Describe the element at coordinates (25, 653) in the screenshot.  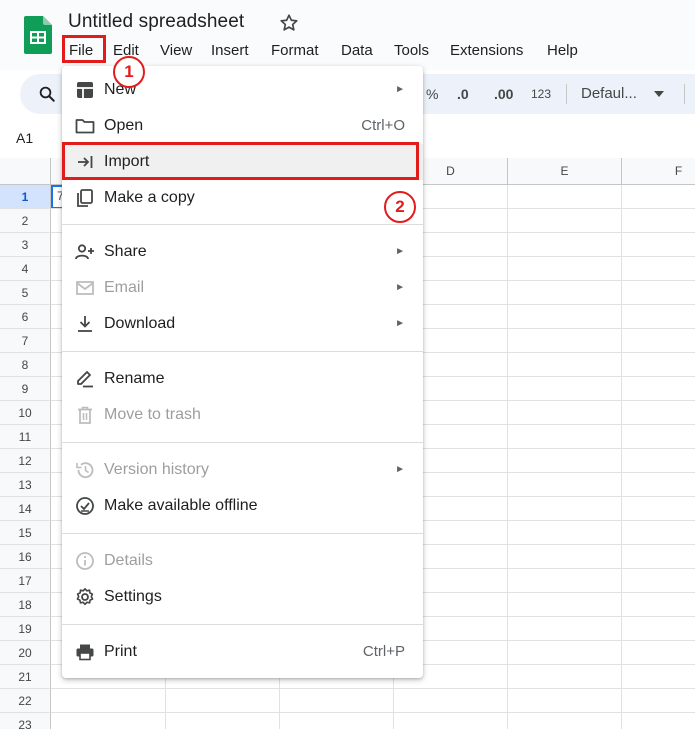
I see `row-header: 20` at that location.